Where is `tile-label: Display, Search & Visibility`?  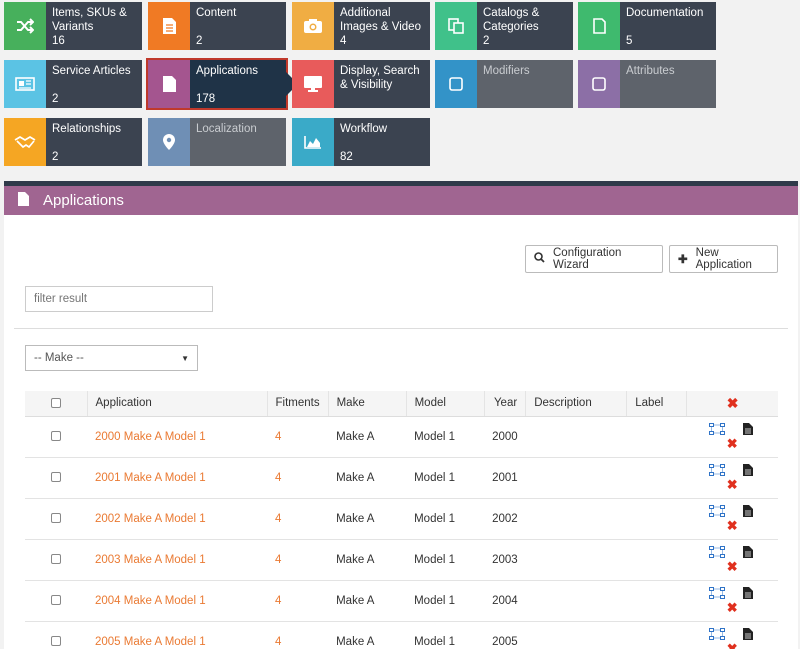
tile-label: Display, Search & Visibility is located at coordinates (380, 78).